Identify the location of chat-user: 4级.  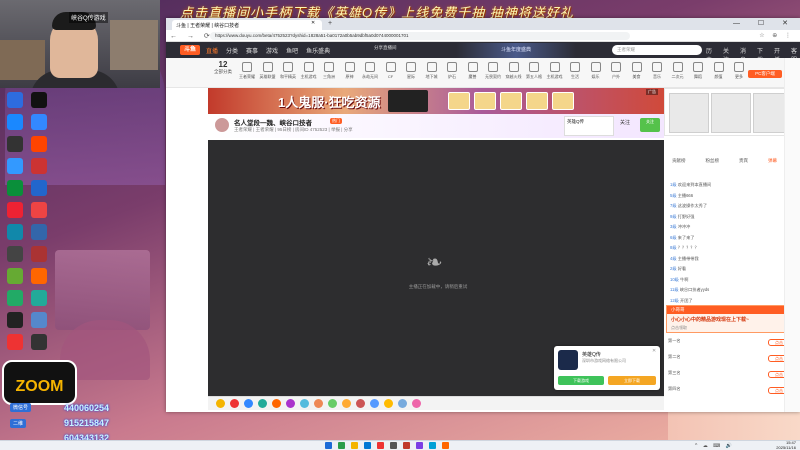
(674, 258).